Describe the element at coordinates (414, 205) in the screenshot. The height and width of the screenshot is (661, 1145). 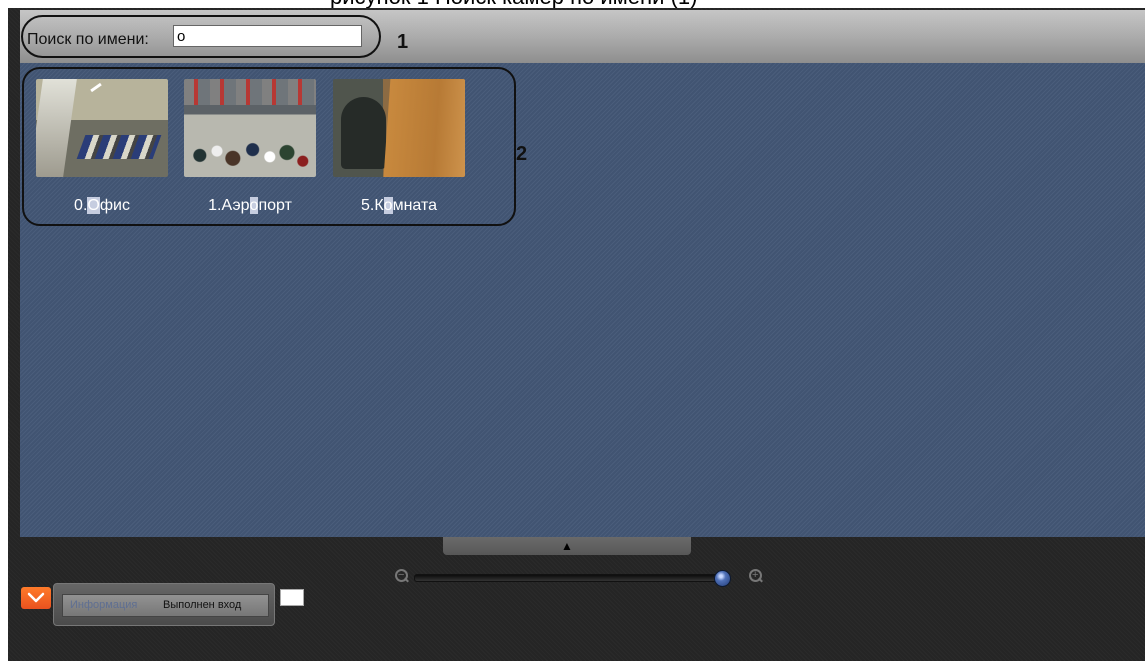
I see `camera-name-remainder: мната` at that location.